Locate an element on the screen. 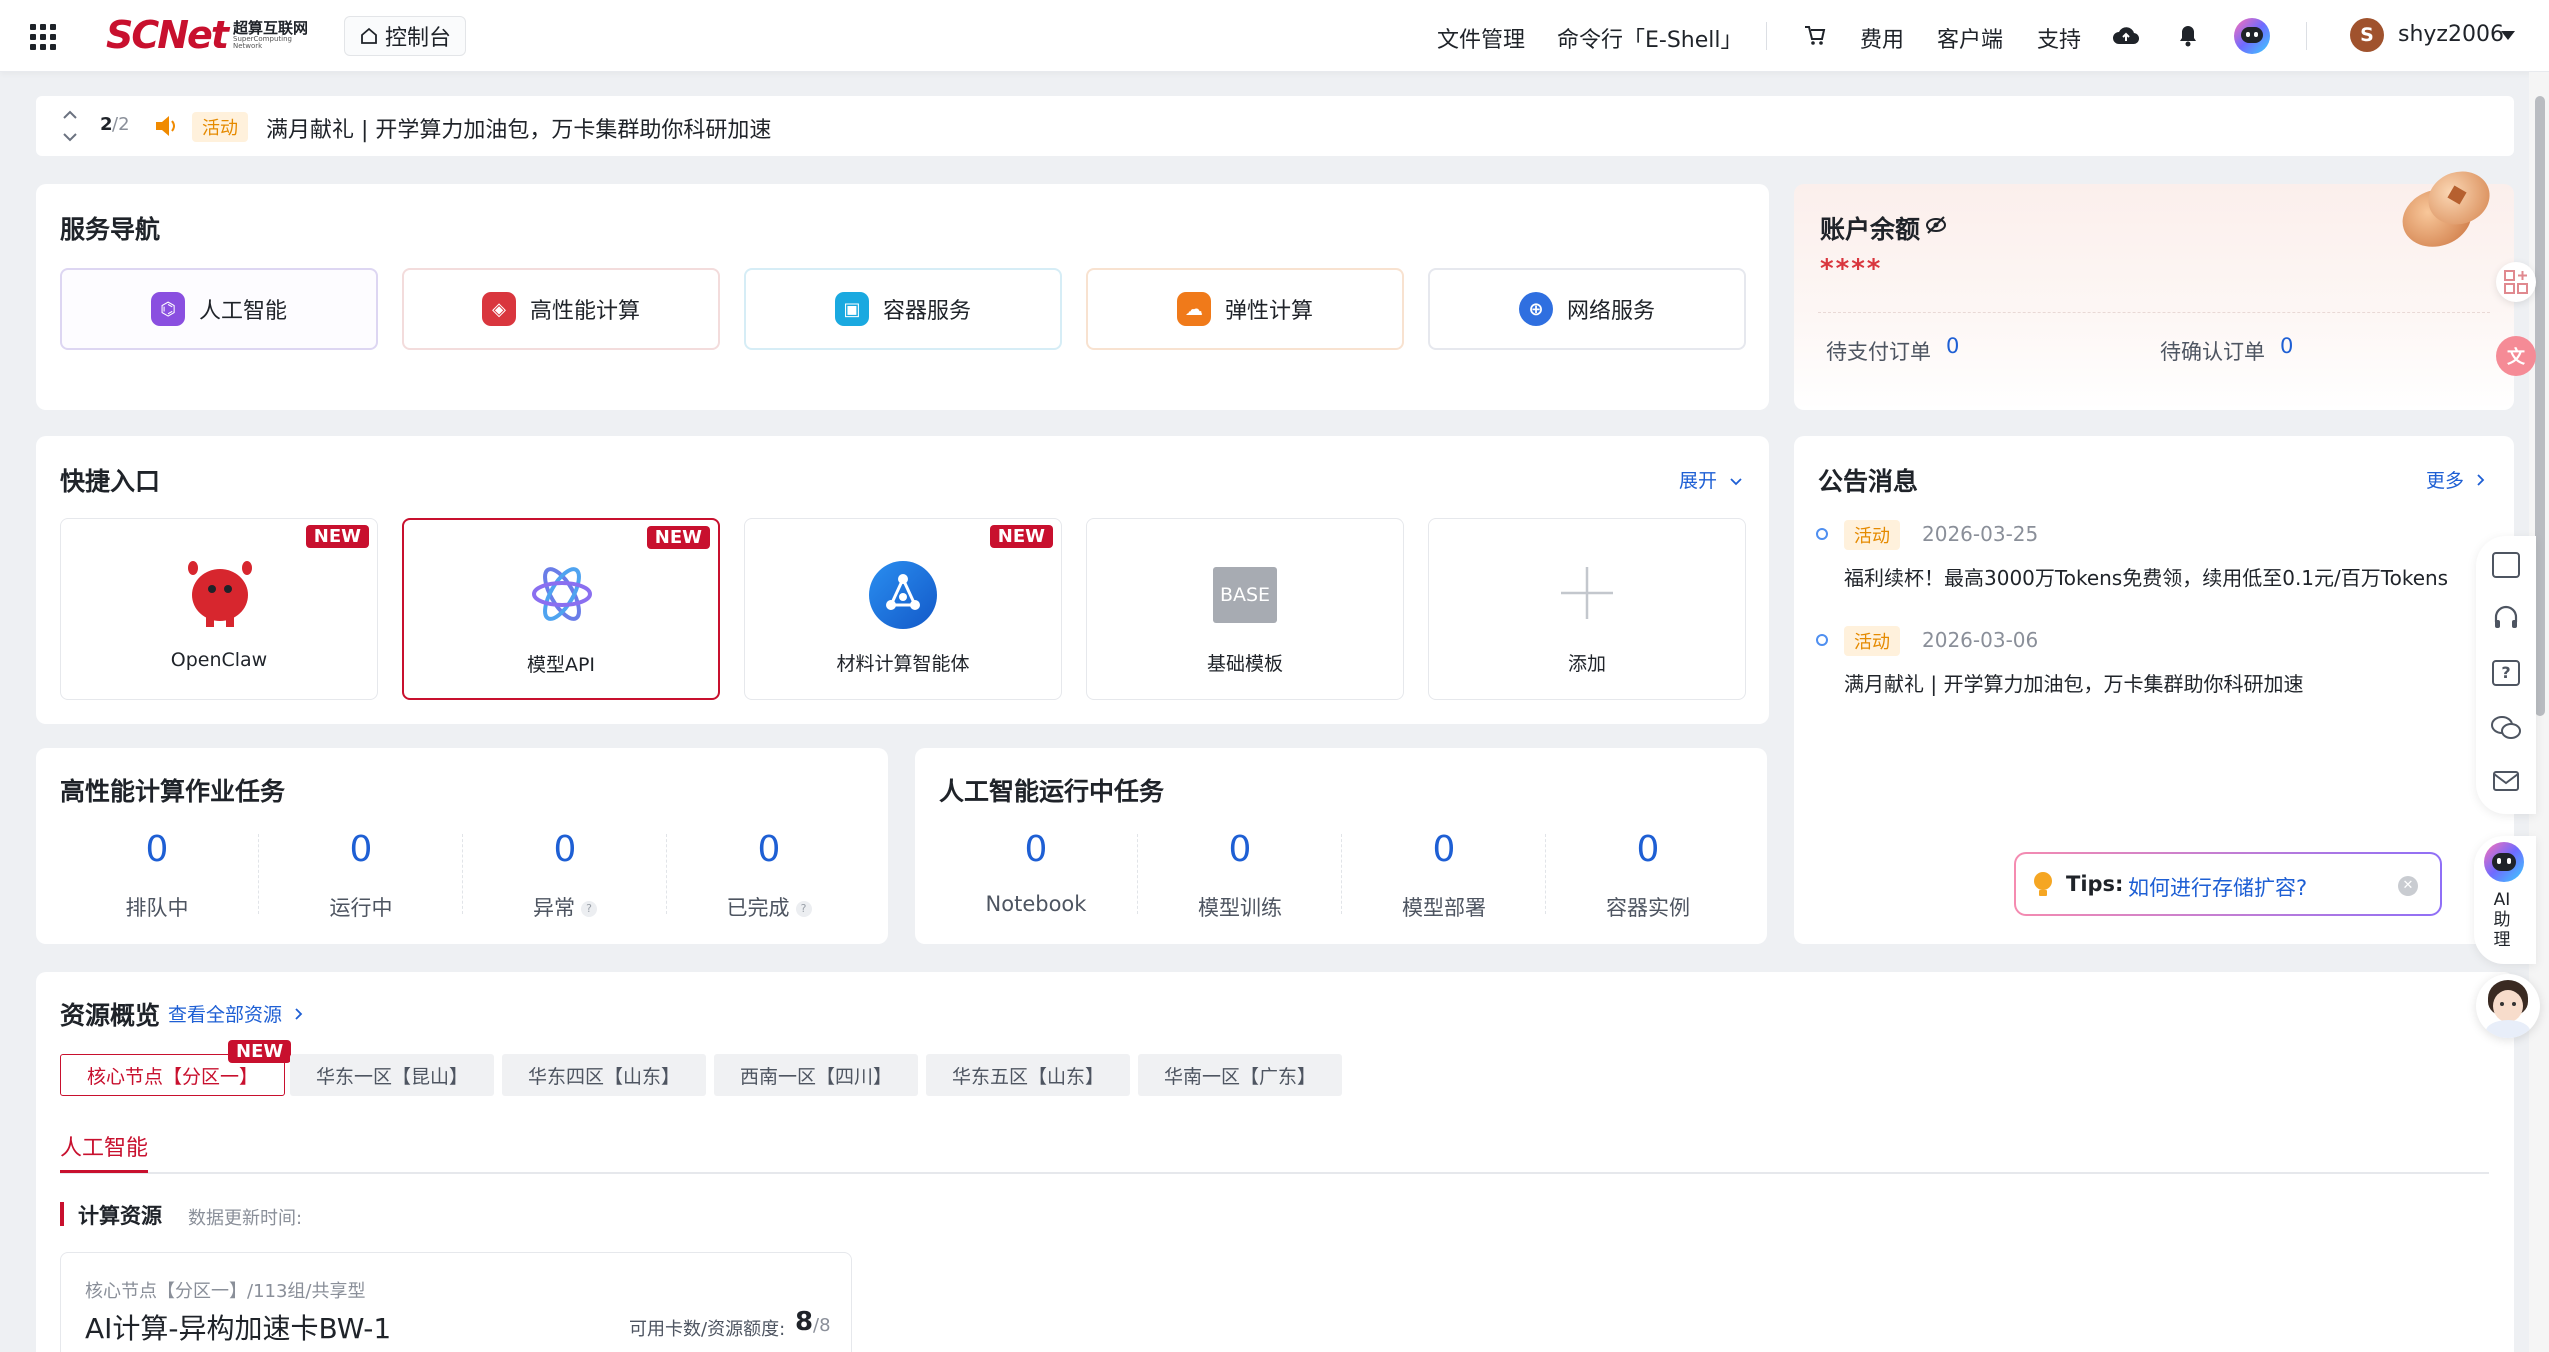  stat-error: 0 异常? is located at coordinates (565, 877).